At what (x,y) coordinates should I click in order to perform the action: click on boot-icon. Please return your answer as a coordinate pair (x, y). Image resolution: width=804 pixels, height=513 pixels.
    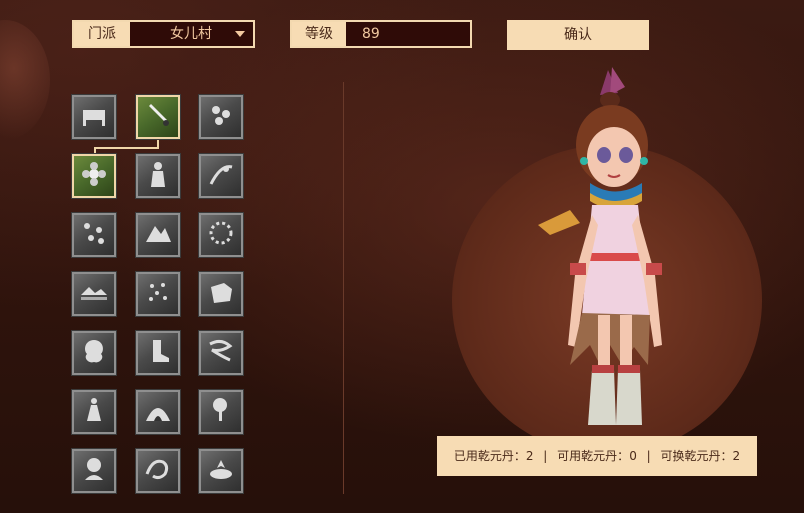
    Looking at the image, I should click on (158, 353).